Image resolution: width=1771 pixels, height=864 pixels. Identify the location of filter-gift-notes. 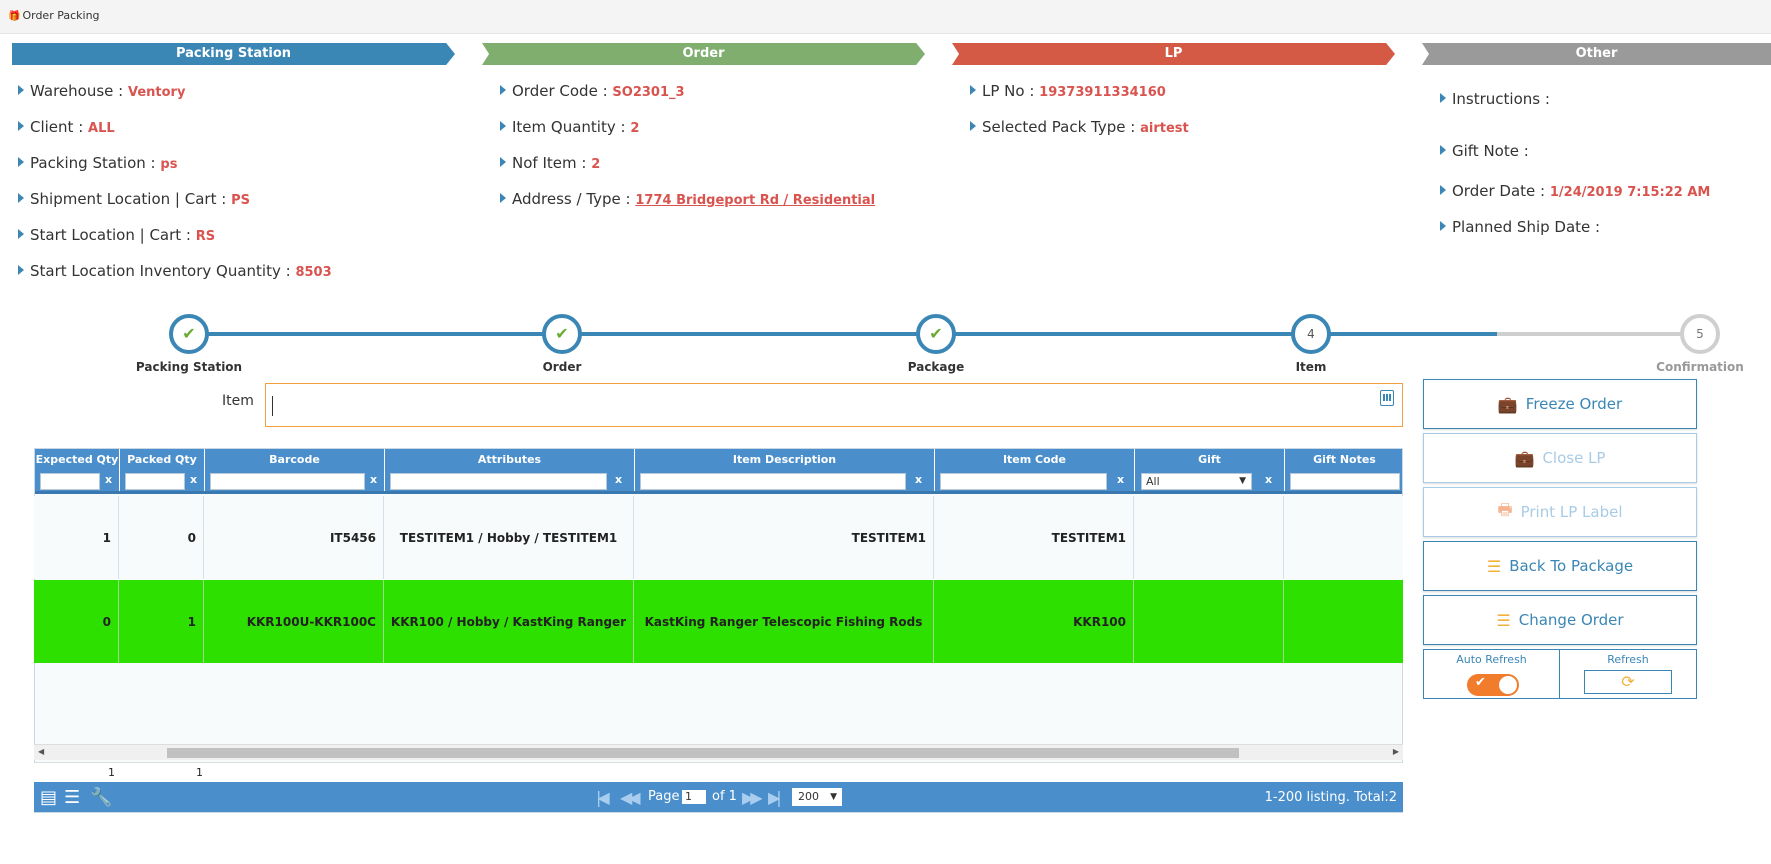
(1345, 481).